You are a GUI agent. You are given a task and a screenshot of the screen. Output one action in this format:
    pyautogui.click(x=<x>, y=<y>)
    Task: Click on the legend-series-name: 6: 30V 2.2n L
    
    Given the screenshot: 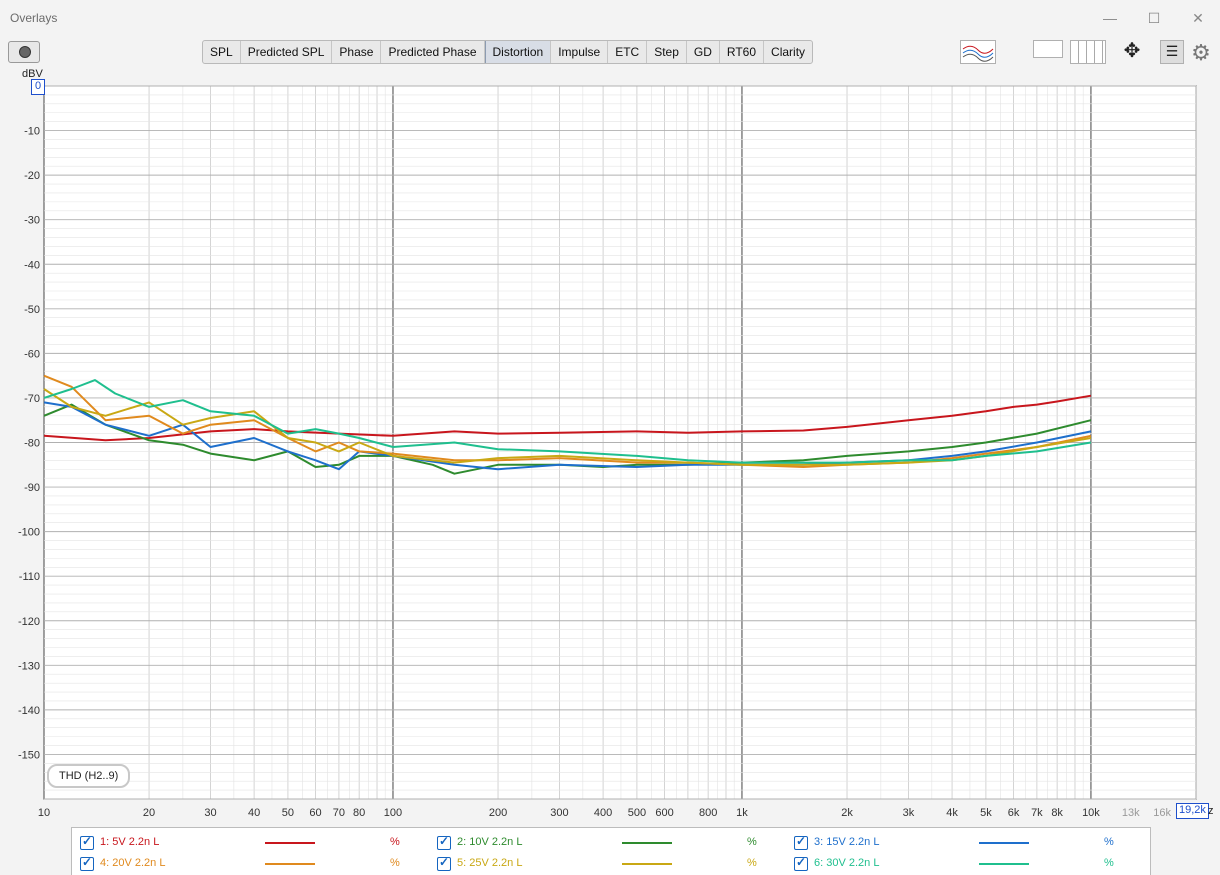 What is the action you would take?
    pyautogui.click(x=847, y=863)
    